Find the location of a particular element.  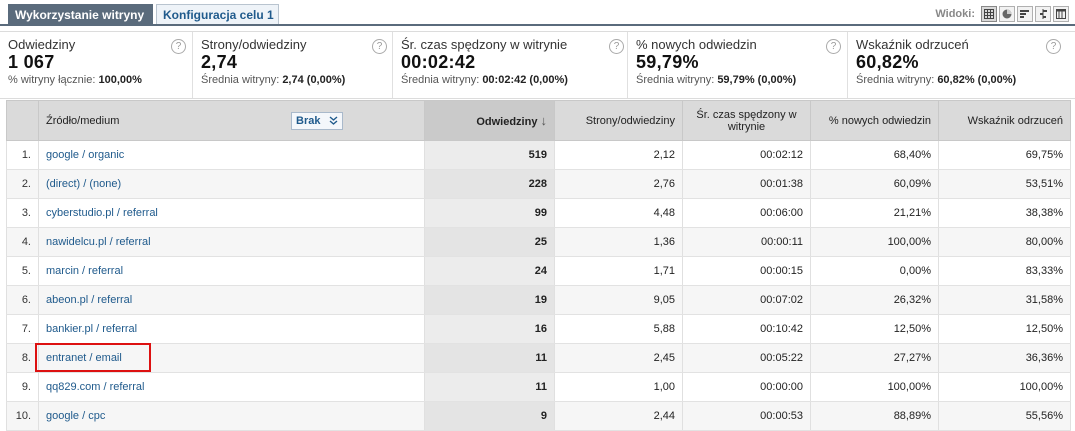

avg-time-cell: 00:01:38 is located at coordinates (746, 184).